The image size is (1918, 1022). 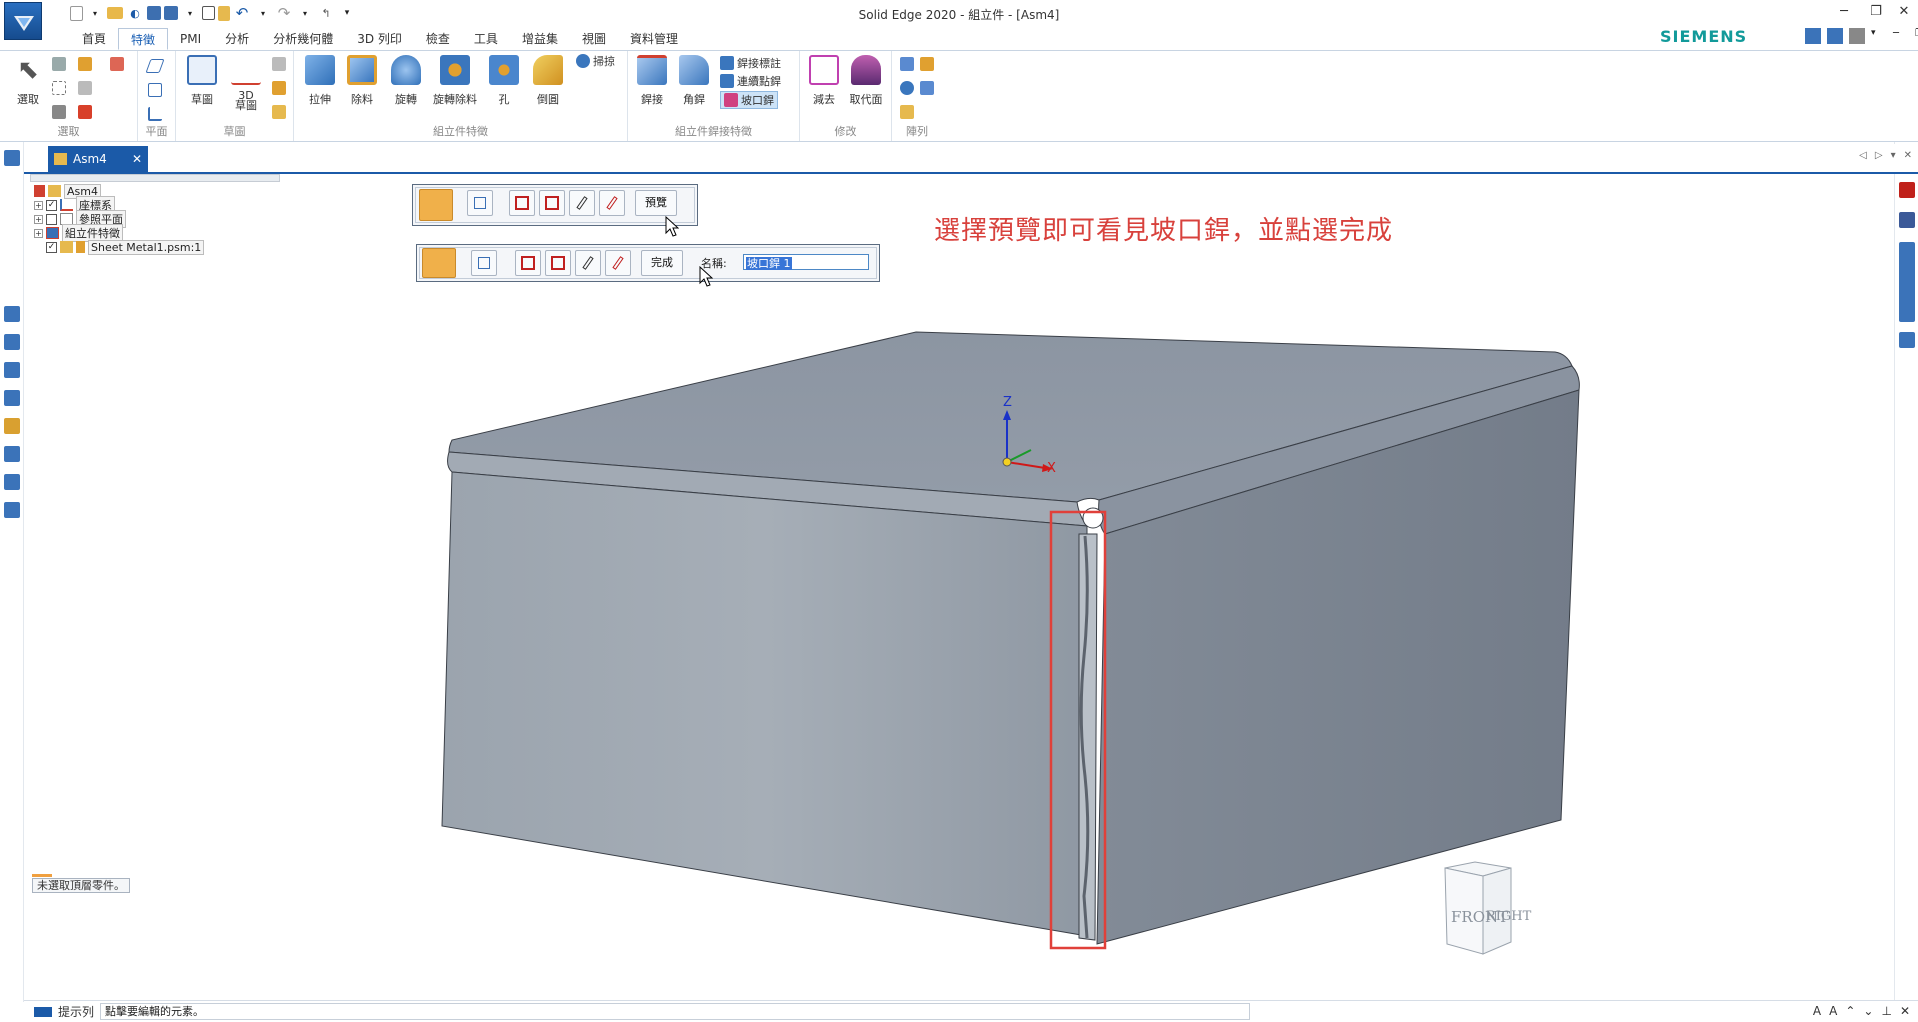 I want to click on cutout-button: 除料, so click(x=362, y=81).